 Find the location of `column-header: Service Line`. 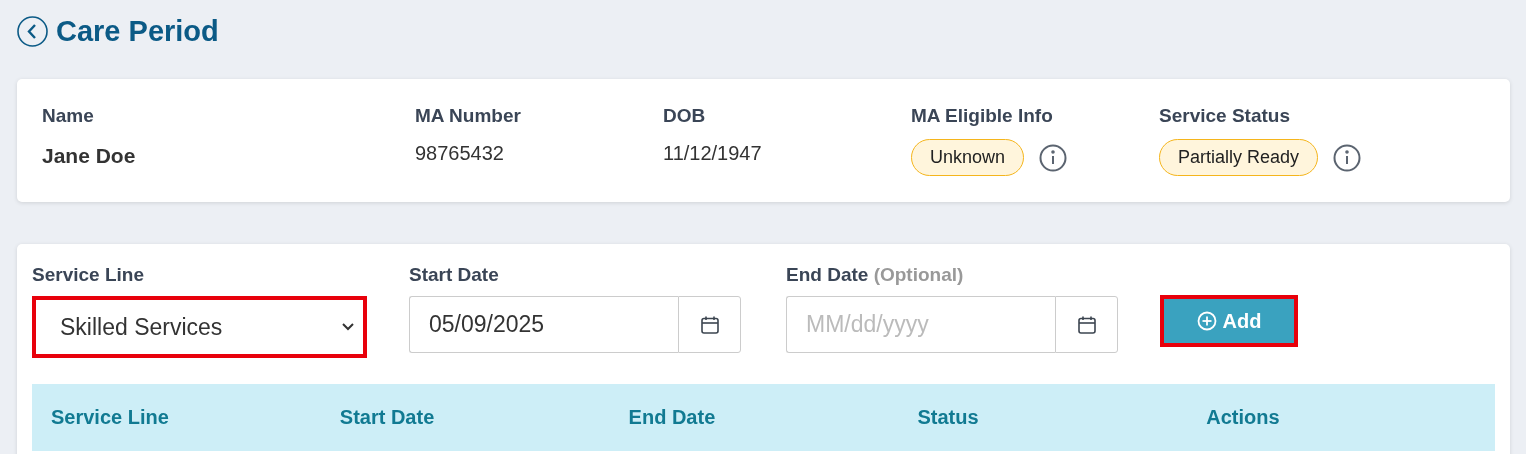

column-header: Service Line is located at coordinates (110, 417).